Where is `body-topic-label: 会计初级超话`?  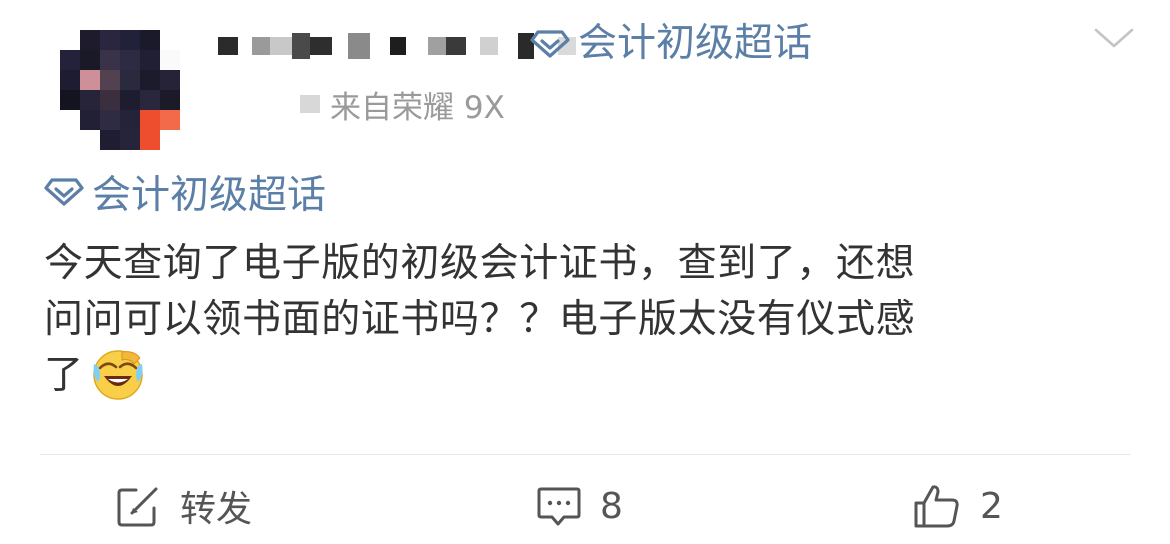 body-topic-label: 会计初级超话 is located at coordinates (209, 195).